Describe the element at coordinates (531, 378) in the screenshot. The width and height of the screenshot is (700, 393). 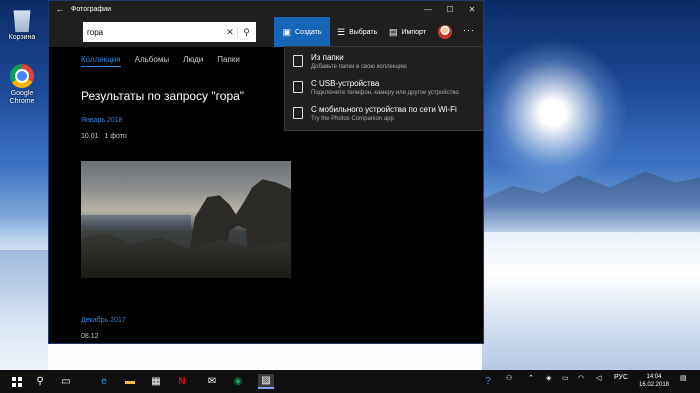
I see `tray-chevron-icon: ⌃` at that location.